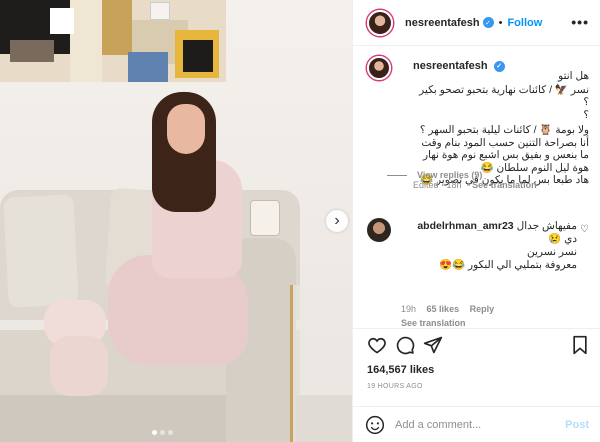  I want to click on next-photo-button: ›, so click(337, 221).